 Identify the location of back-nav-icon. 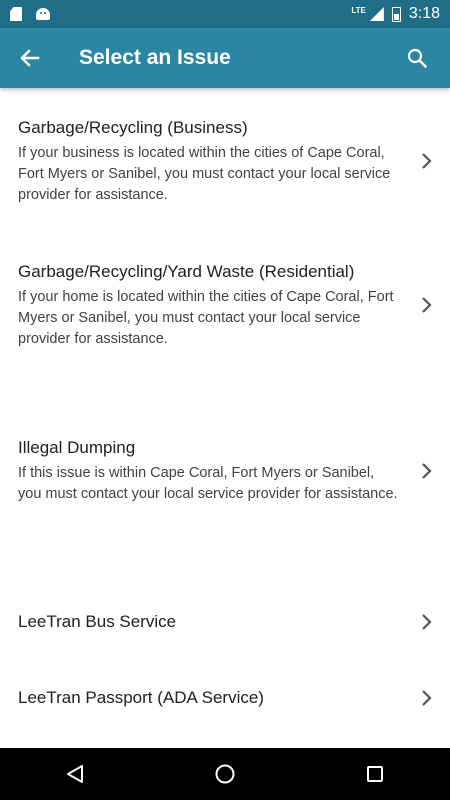
(75, 774).